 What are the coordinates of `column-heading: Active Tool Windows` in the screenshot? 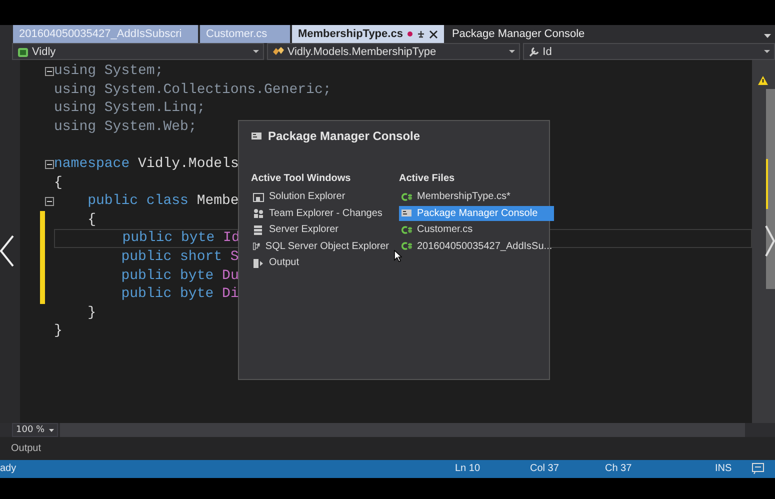 It's located at (301, 178).